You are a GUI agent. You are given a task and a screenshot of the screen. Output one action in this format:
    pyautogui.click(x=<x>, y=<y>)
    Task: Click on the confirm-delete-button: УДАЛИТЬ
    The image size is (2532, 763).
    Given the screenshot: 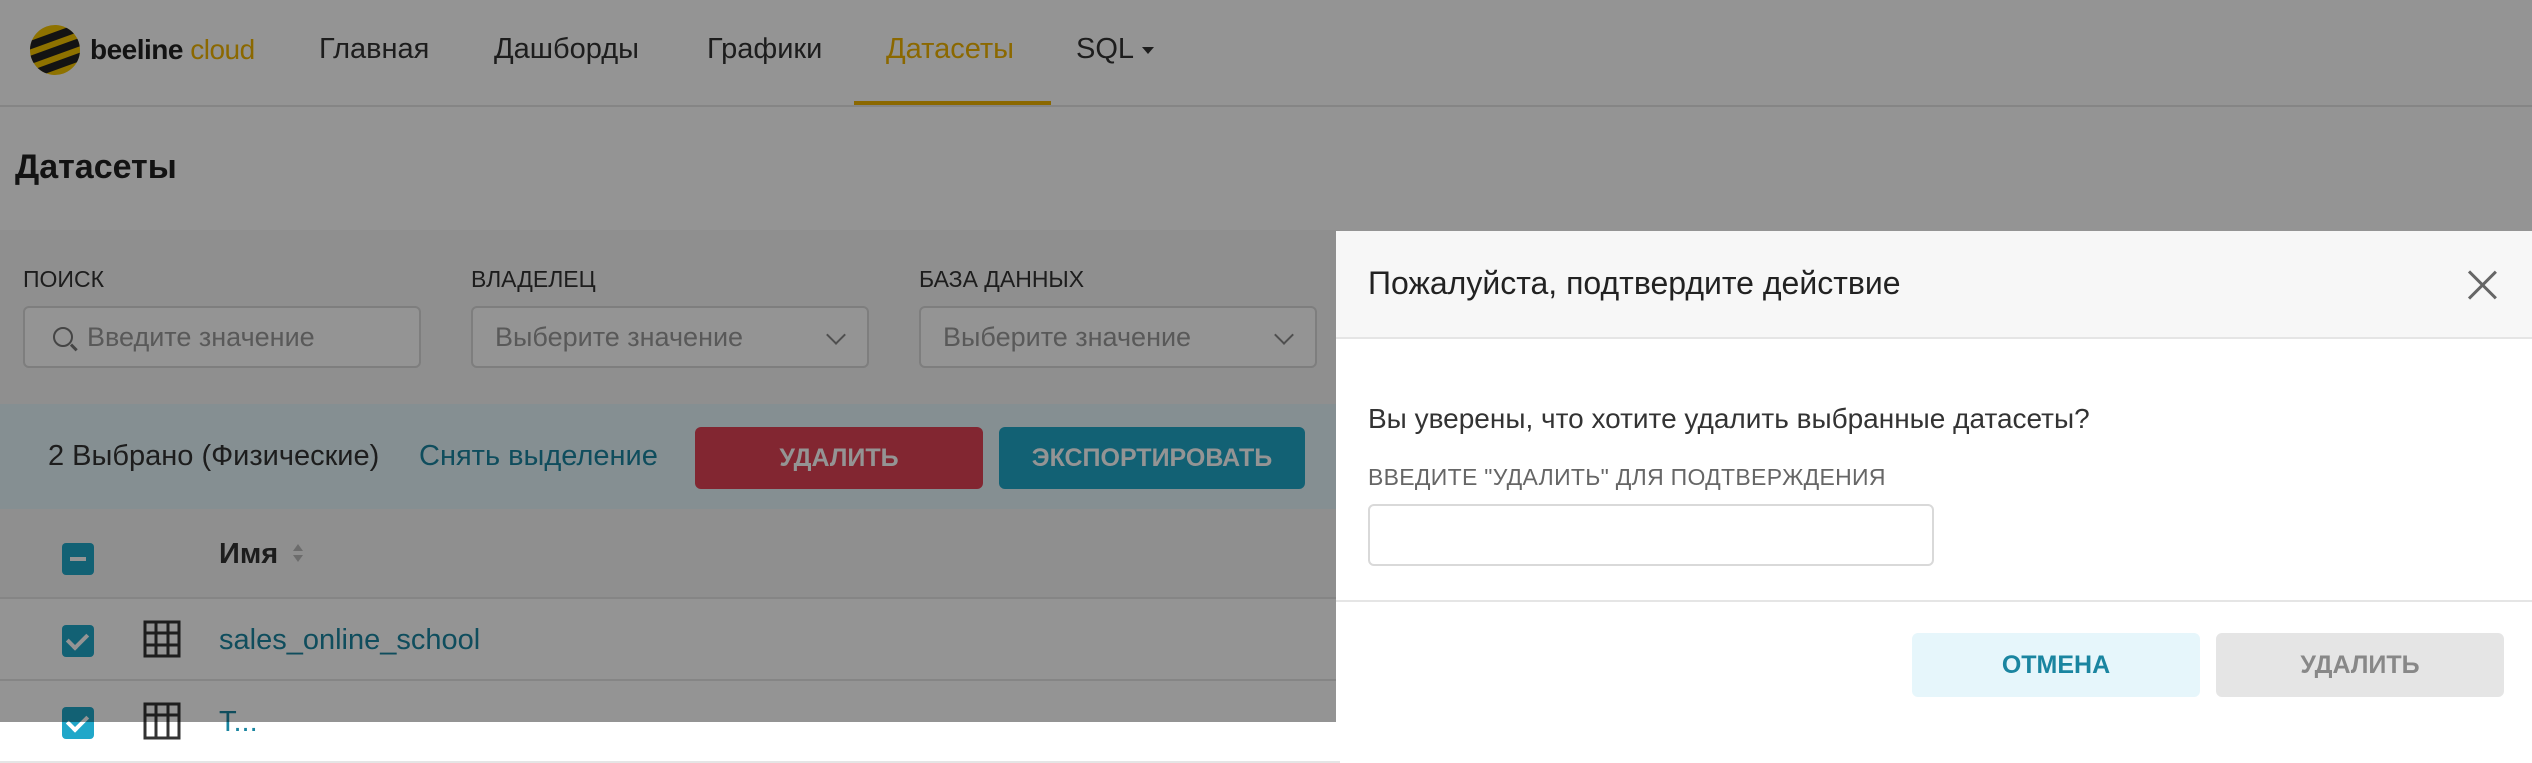 What is the action you would take?
    pyautogui.click(x=2360, y=665)
    